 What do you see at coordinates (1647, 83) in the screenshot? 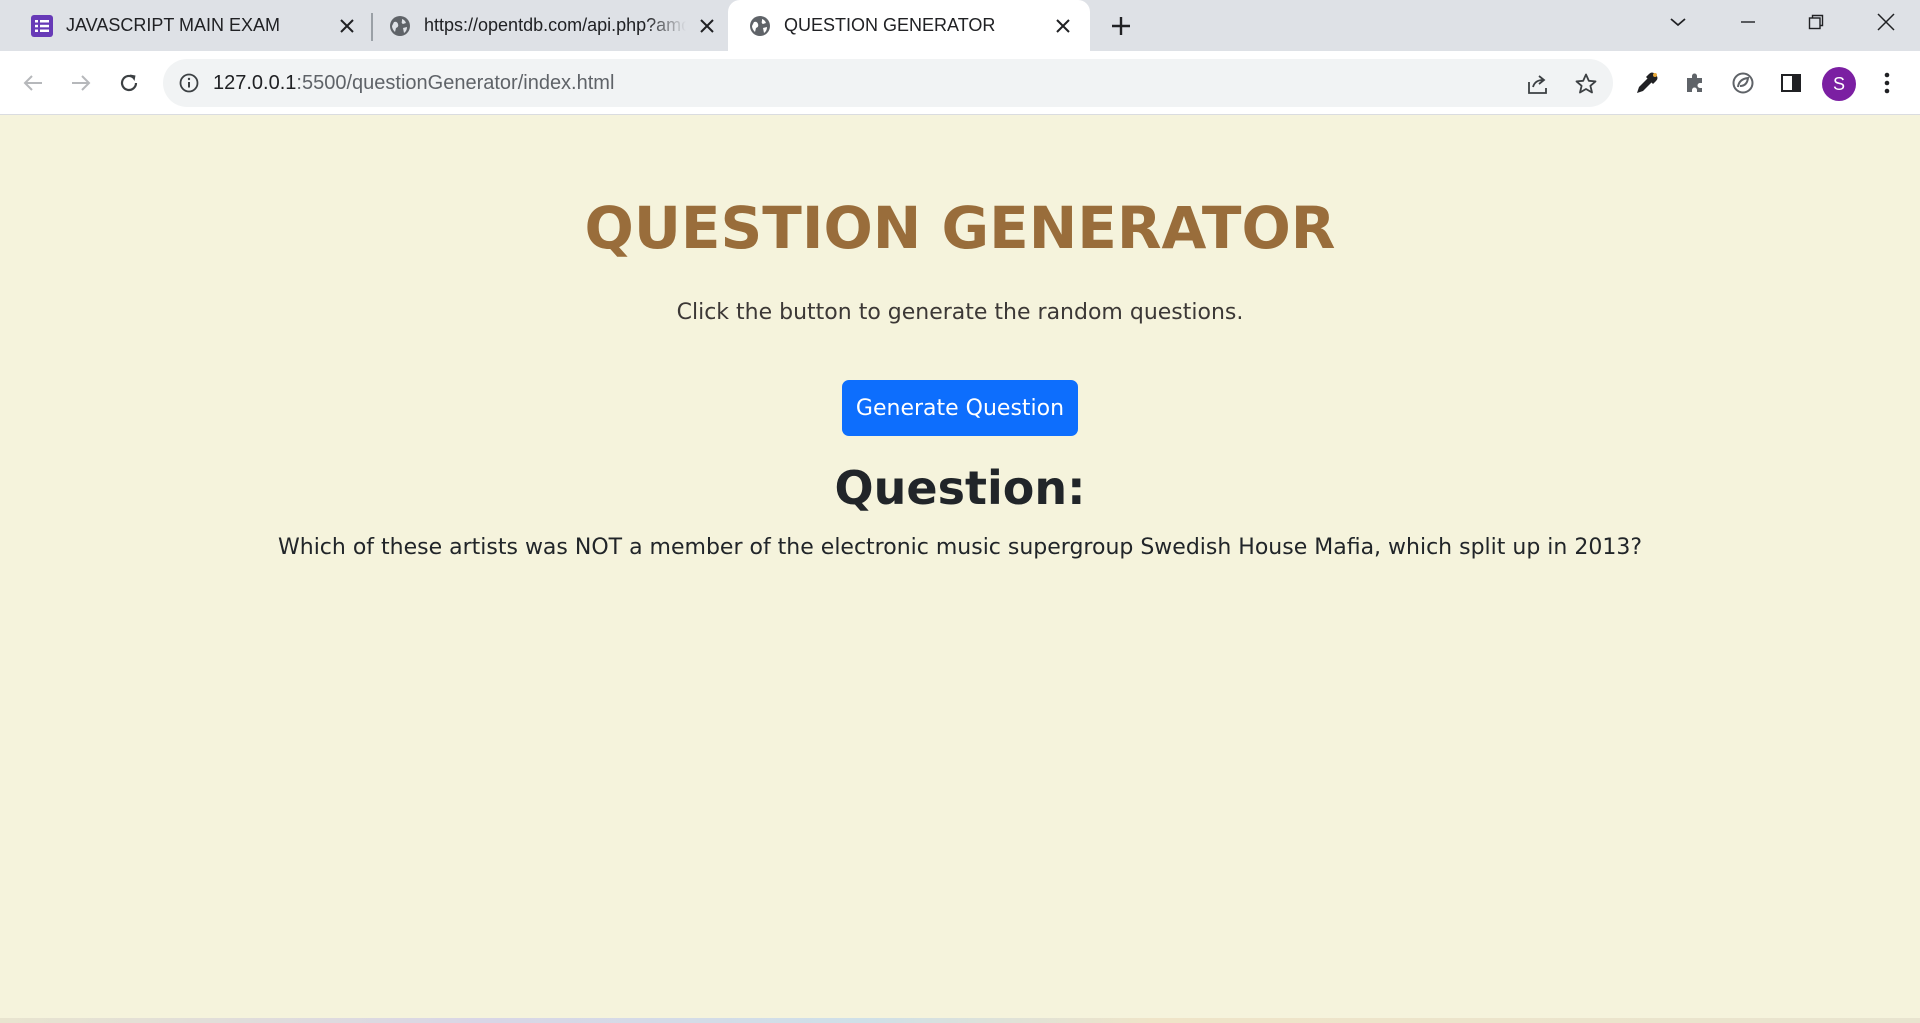
I see `eyedropper-extension-icon` at bounding box center [1647, 83].